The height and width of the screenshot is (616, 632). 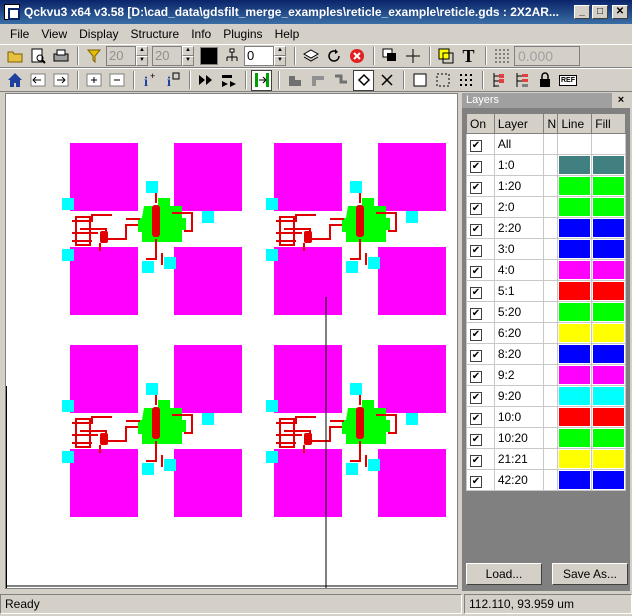 I want to click on box-icon, so click(x=419, y=80).